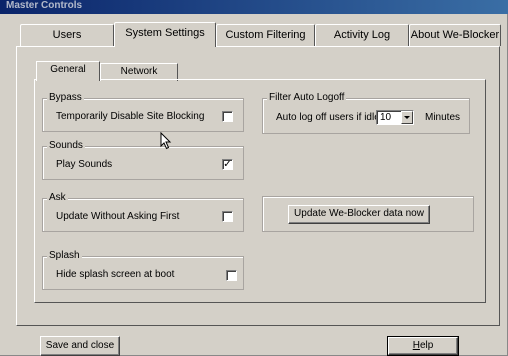 The width and height of the screenshot is (508, 356). I want to click on tab-custom-filtering: Custom Filtering, so click(265, 35).